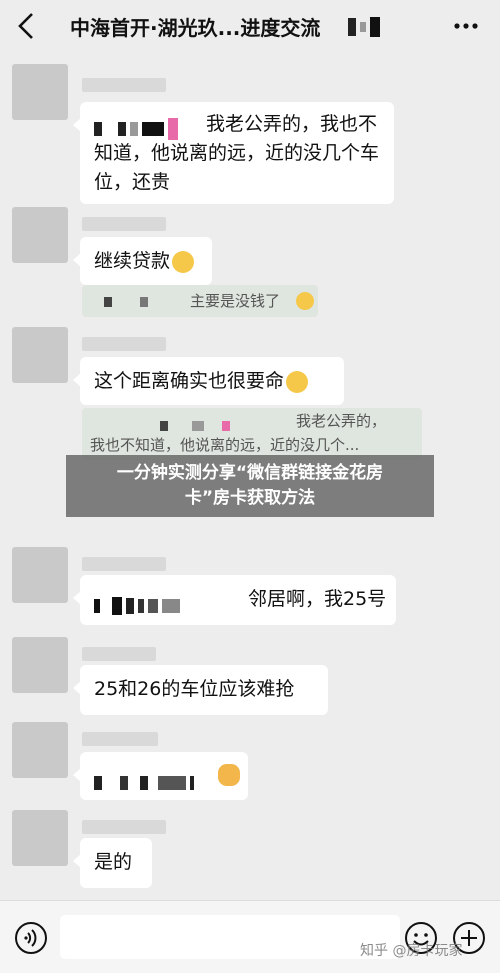  I want to click on message-text: 25和26的车位应该难抢, so click(194, 689).